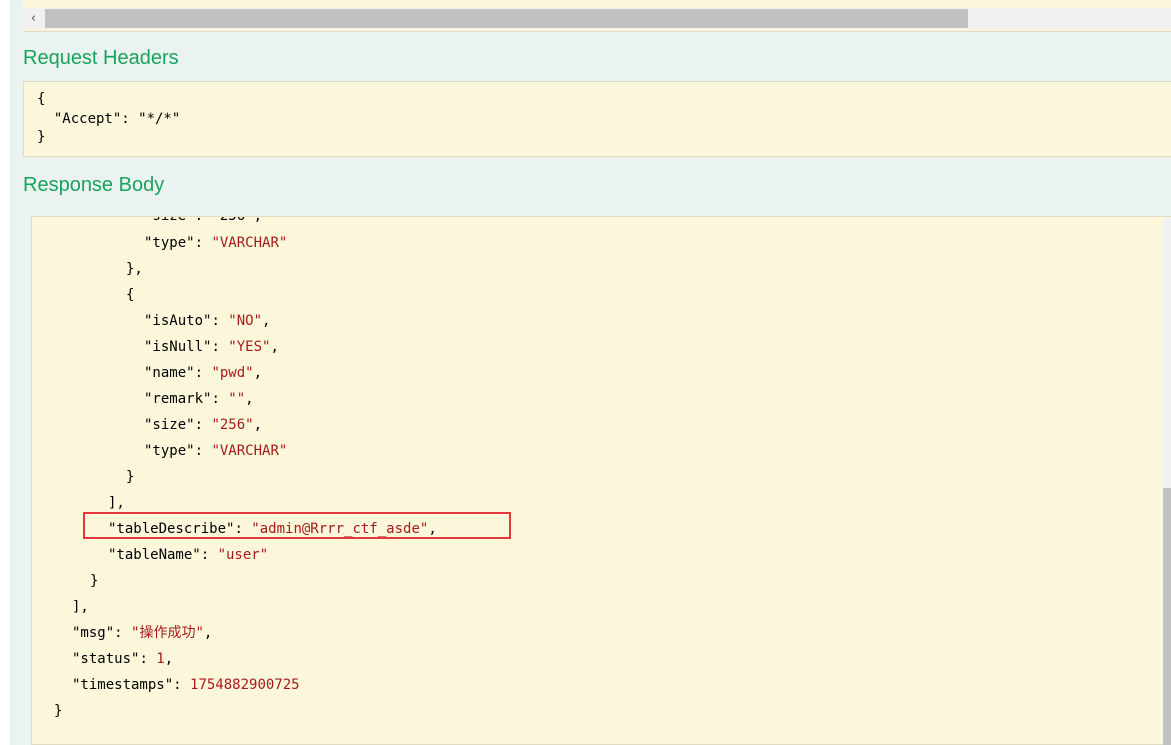  I want to click on left-border, so click(5, 372).